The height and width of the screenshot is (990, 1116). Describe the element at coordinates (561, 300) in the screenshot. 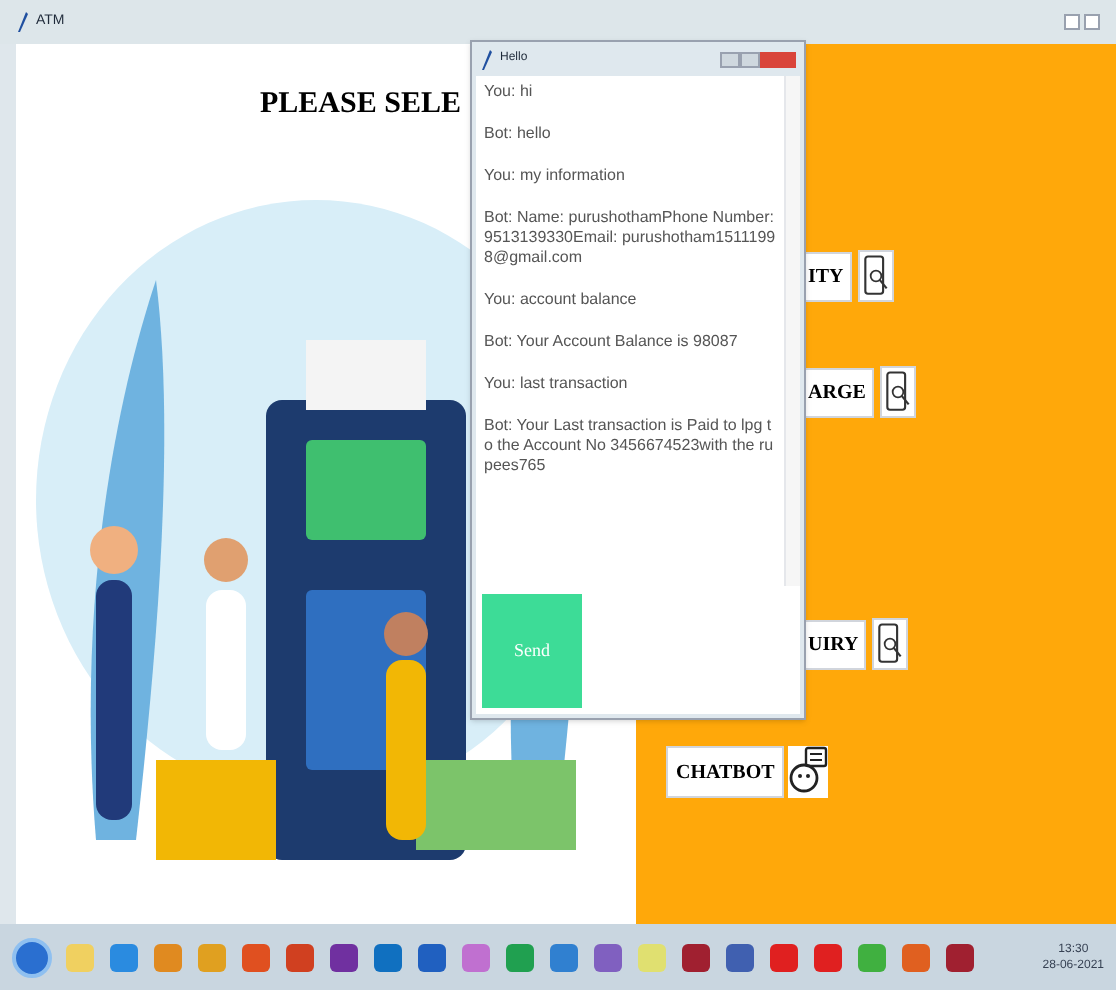

I see `chat-message: You: account balance` at that location.